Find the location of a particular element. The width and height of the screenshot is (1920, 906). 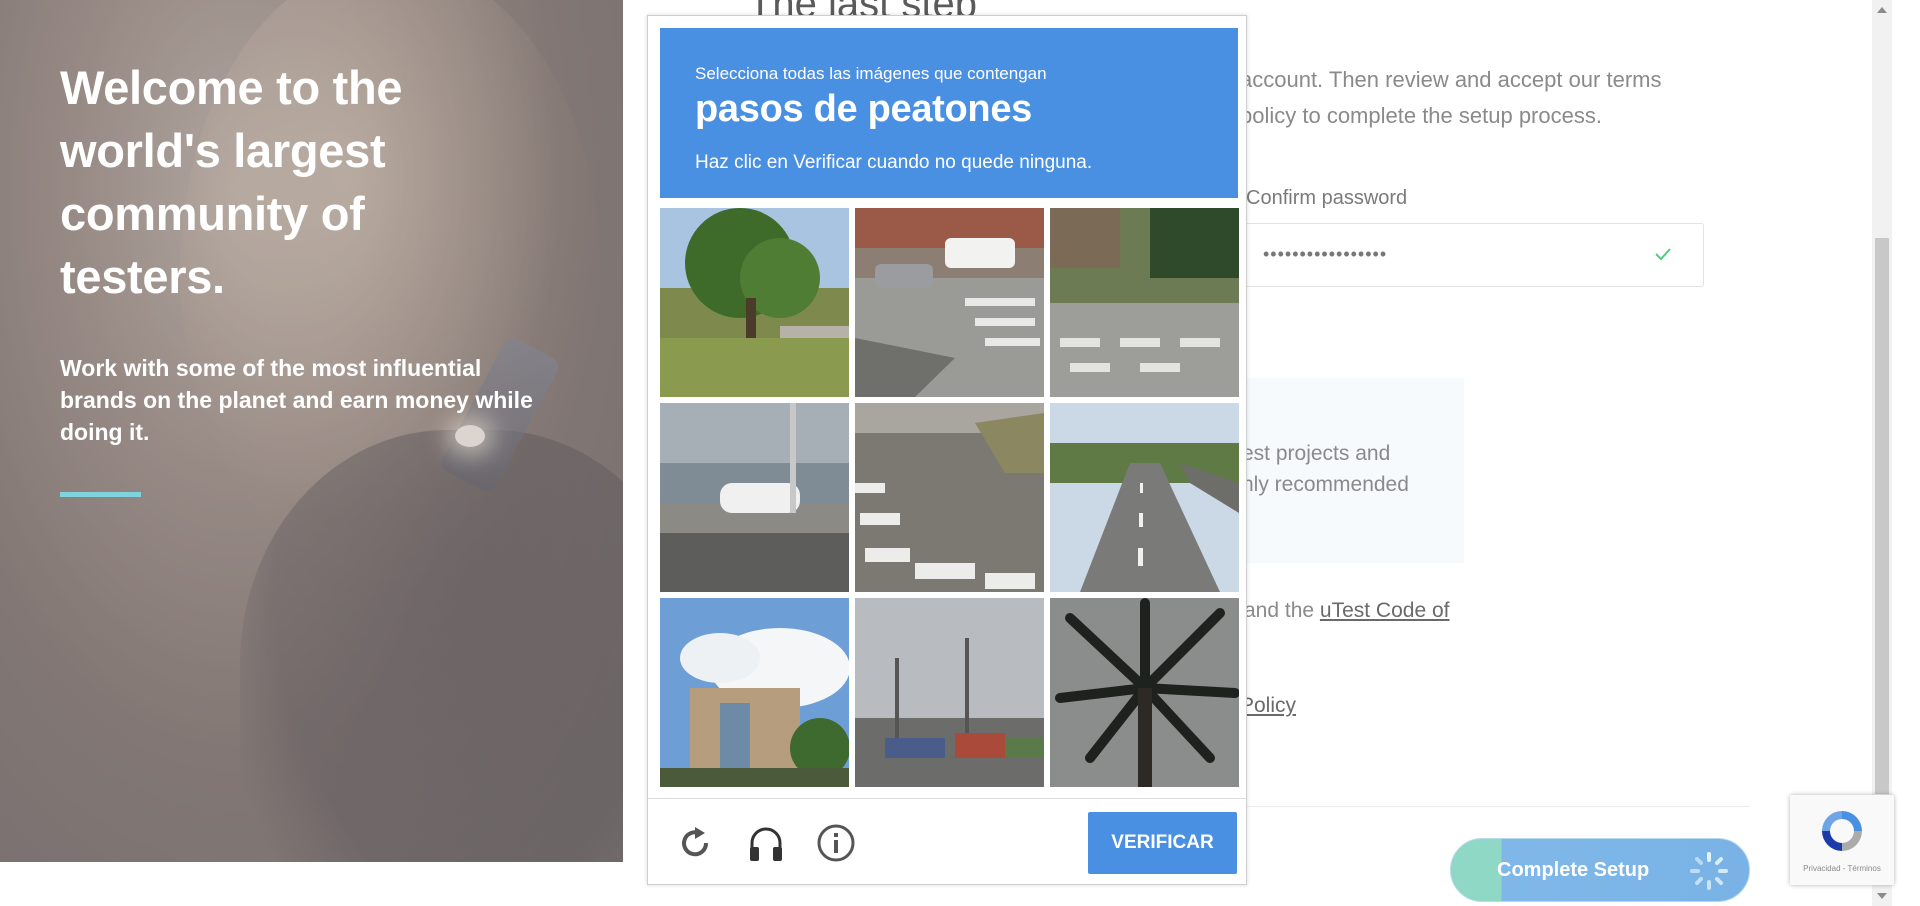

recaptcha-badge: Privacidad - Términos is located at coordinates (1842, 840).